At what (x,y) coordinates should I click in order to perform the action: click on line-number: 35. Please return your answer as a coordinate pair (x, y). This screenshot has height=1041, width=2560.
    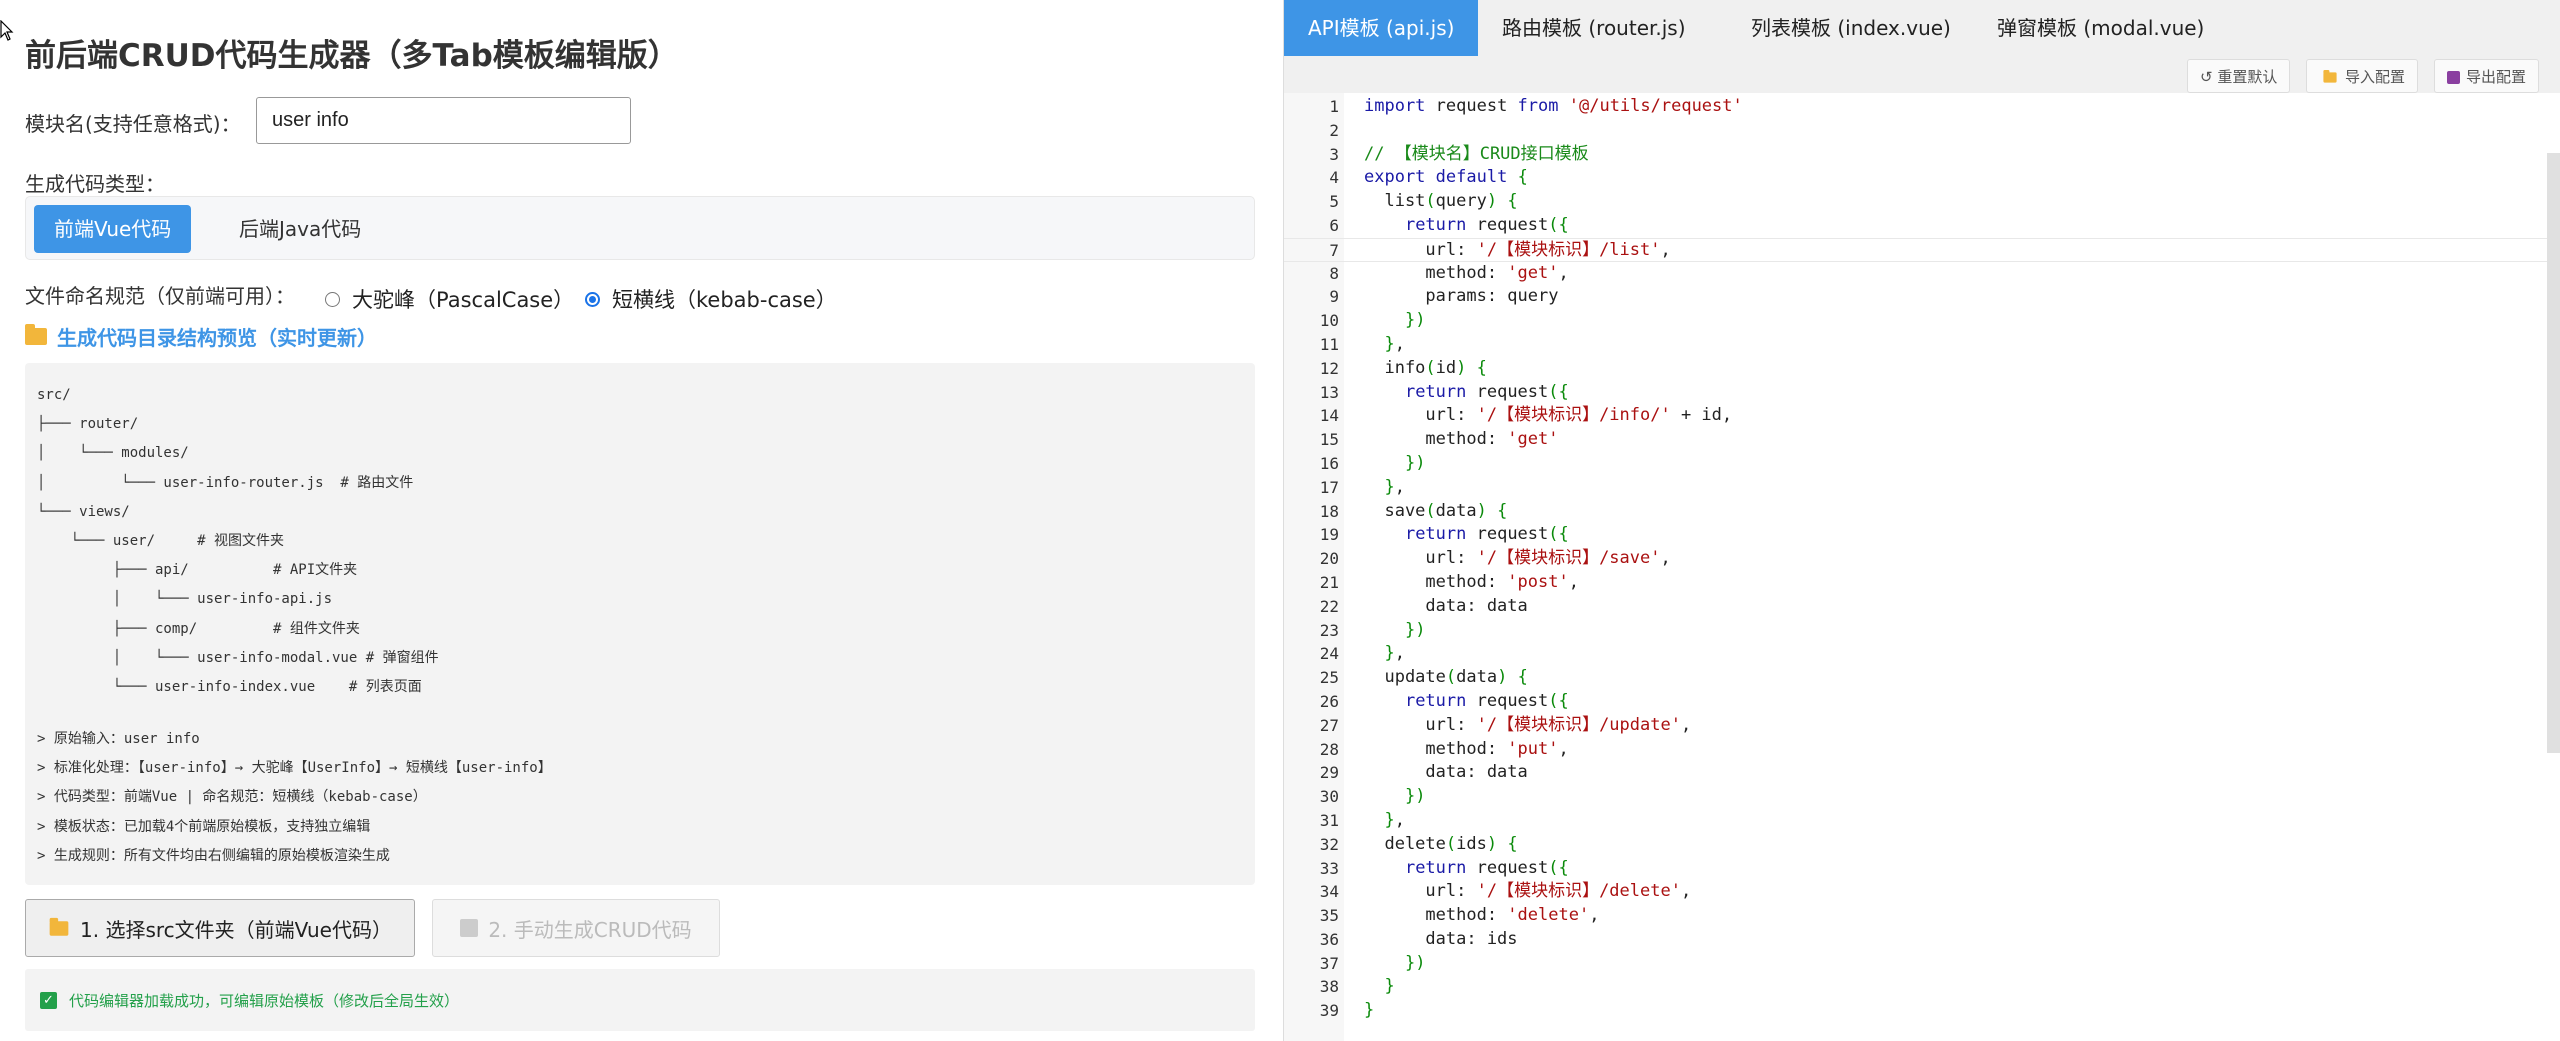
    Looking at the image, I should click on (1329, 916).